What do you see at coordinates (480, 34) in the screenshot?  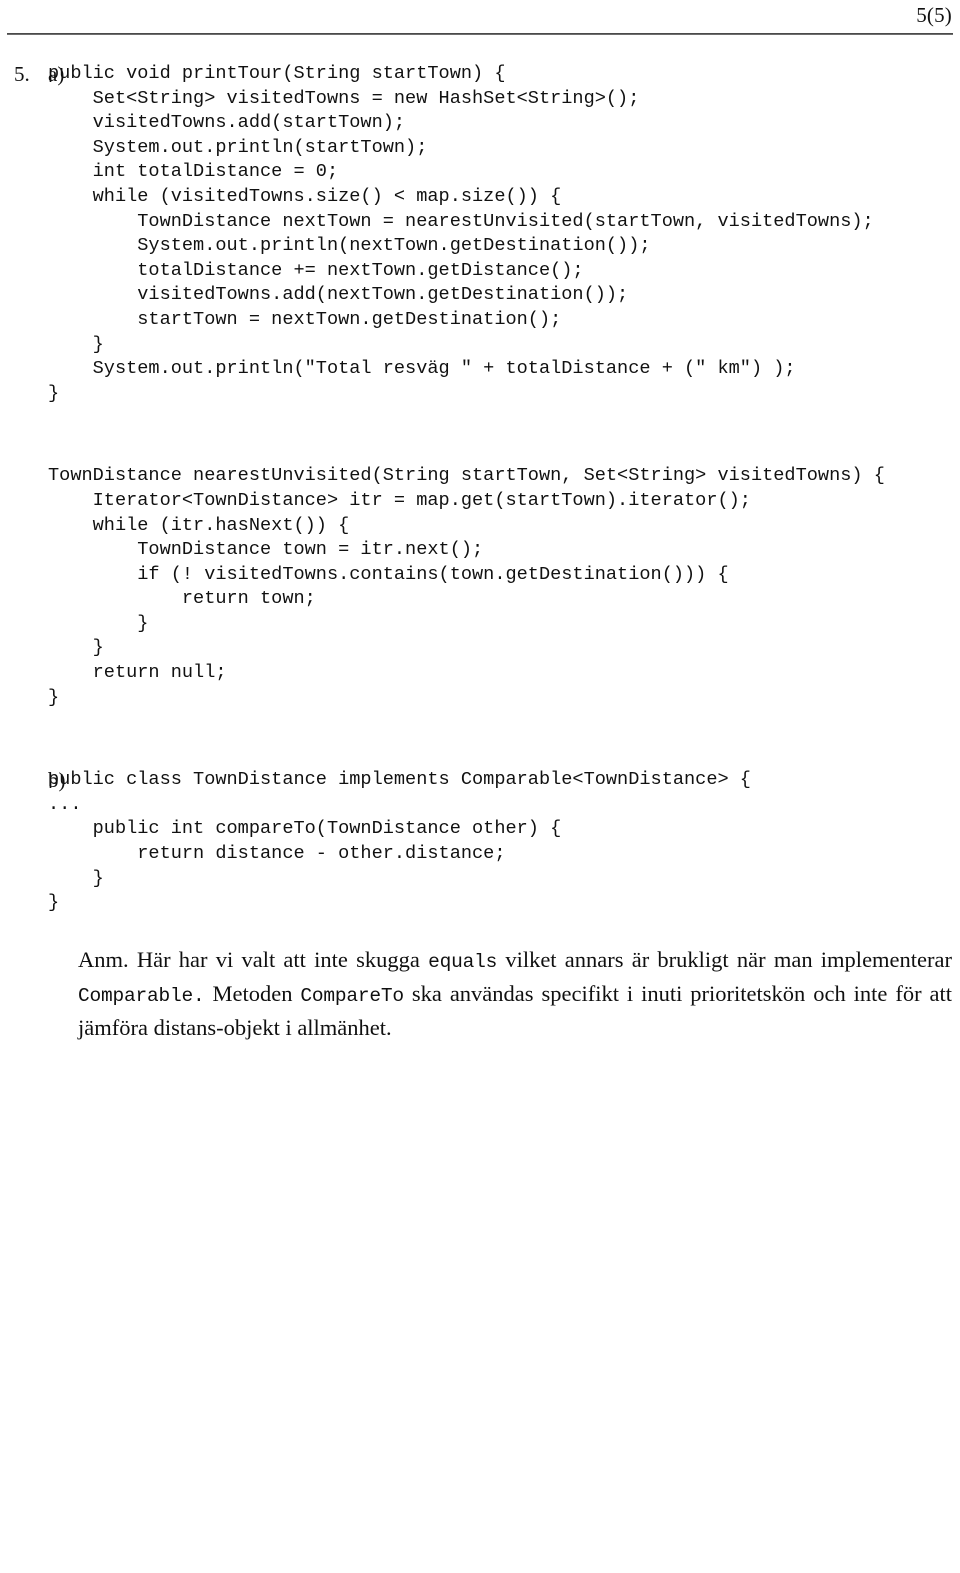 I see `header-rule` at bounding box center [480, 34].